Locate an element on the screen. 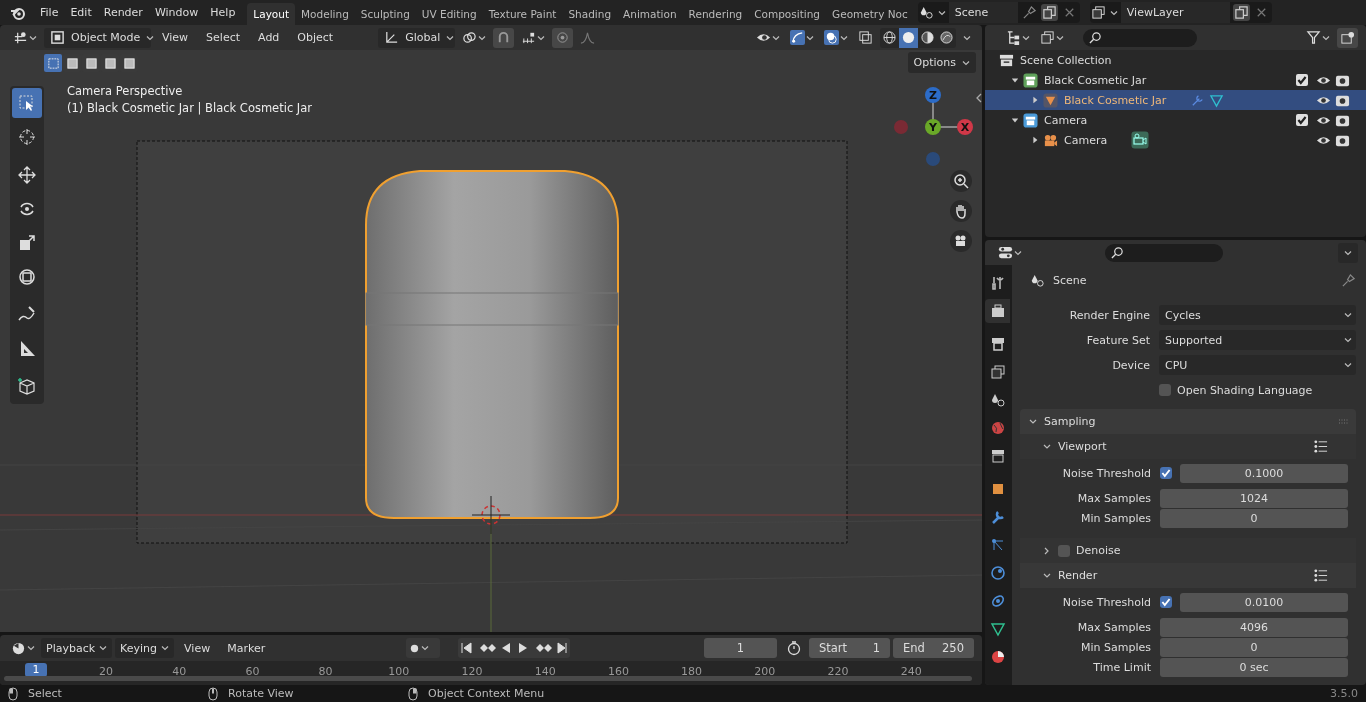 This screenshot has height=702, width=1366. mouse-icon is located at coordinates (13, 693).